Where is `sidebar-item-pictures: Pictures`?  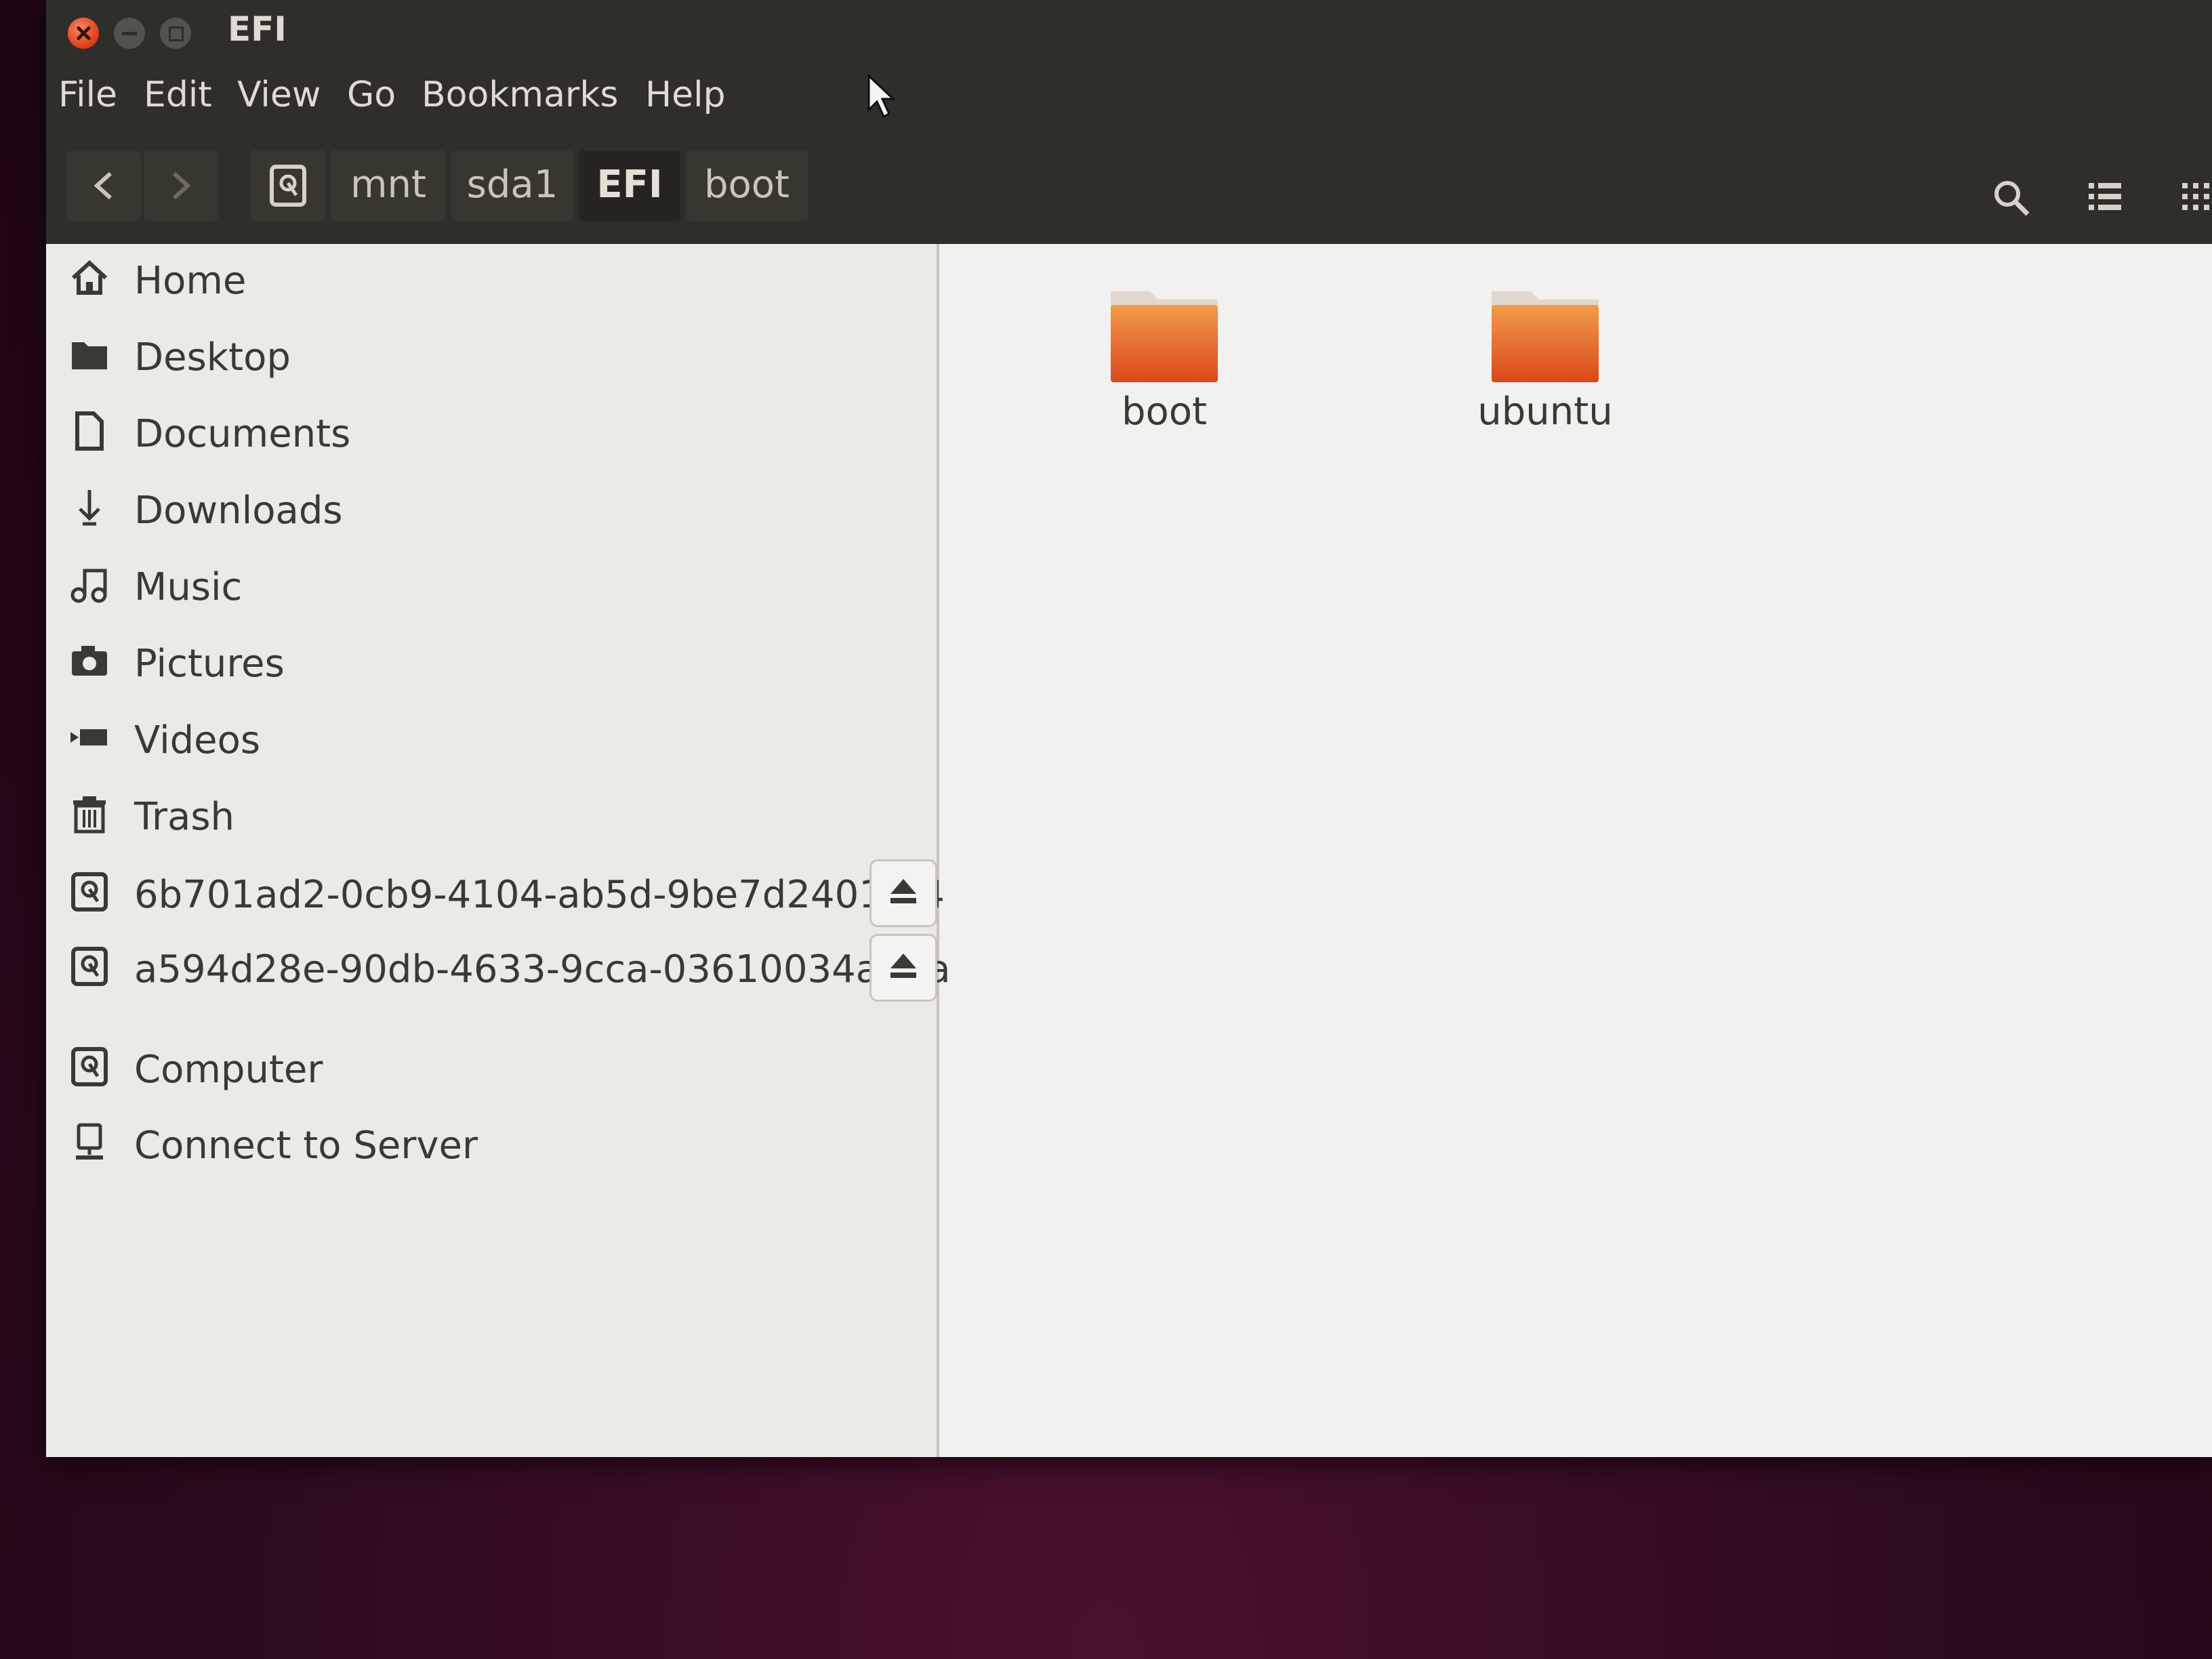 sidebar-item-pictures: Pictures is located at coordinates (486, 664).